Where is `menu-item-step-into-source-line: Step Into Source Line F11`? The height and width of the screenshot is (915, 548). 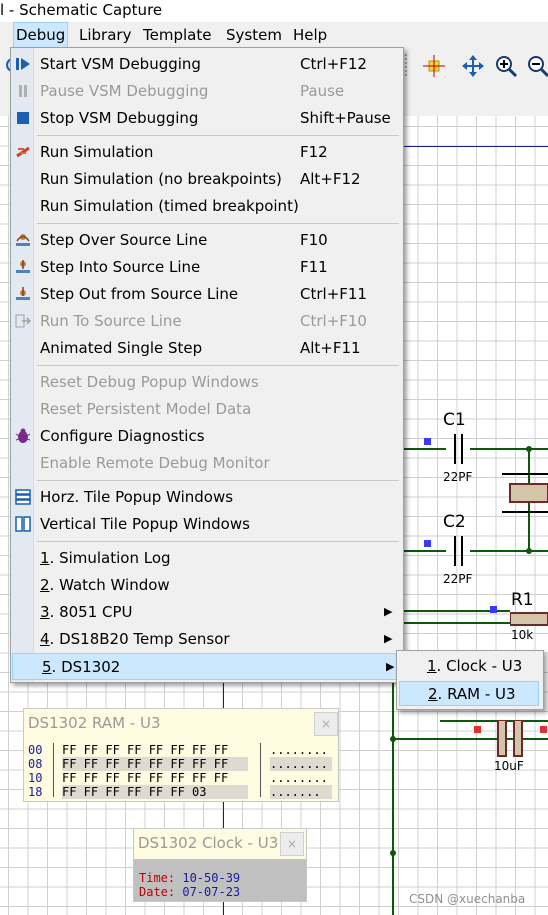
menu-item-step-into-source-line: Step Into Source Line F11 is located at coordinates (207, 267).